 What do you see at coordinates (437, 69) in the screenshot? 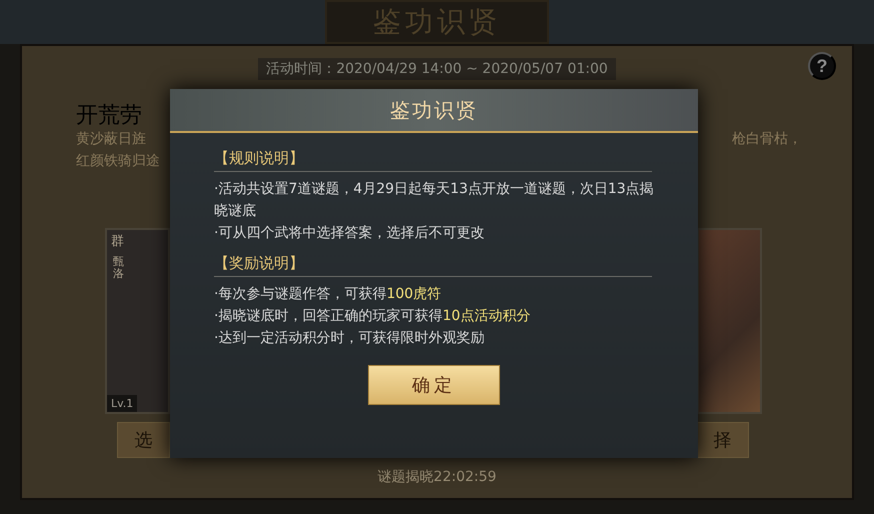
I see `event-time: 活动时间：2020/04/29 14:00 ~ 2020/05/07 01:00` at bounding box center [437, 69].